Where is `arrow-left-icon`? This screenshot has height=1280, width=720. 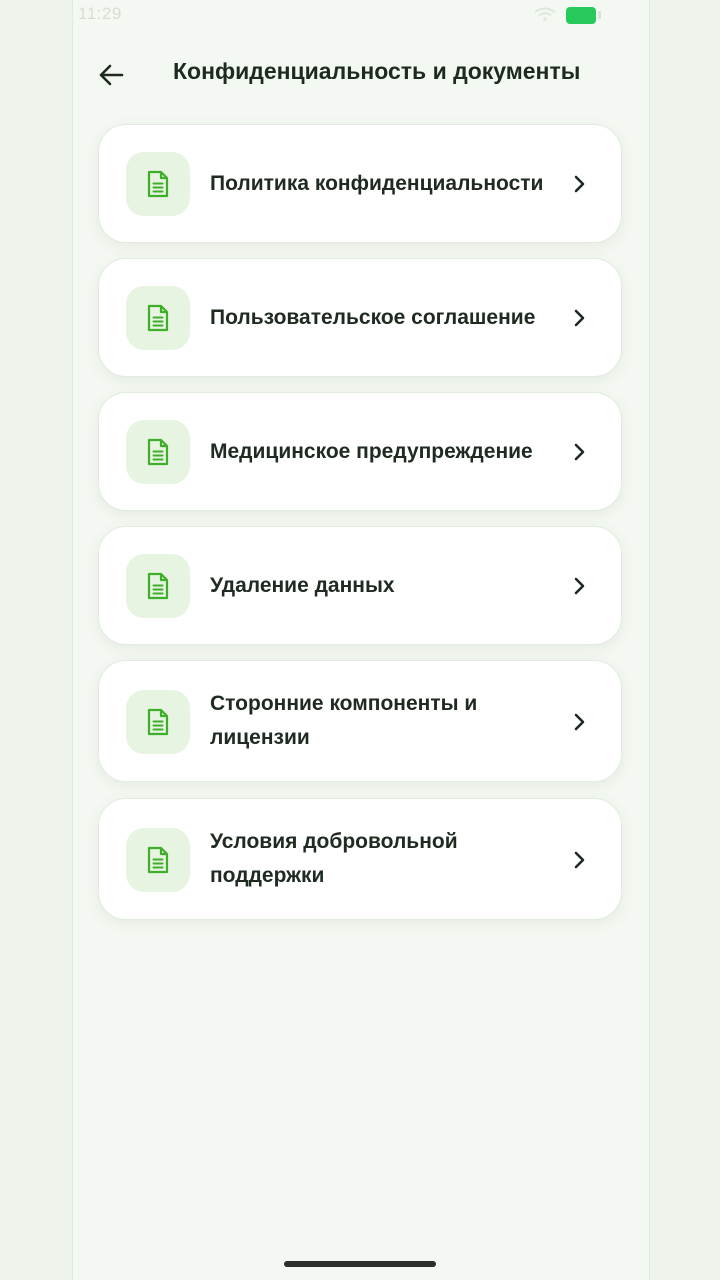 arrow-left-icon is located at coordinates (111, 75).